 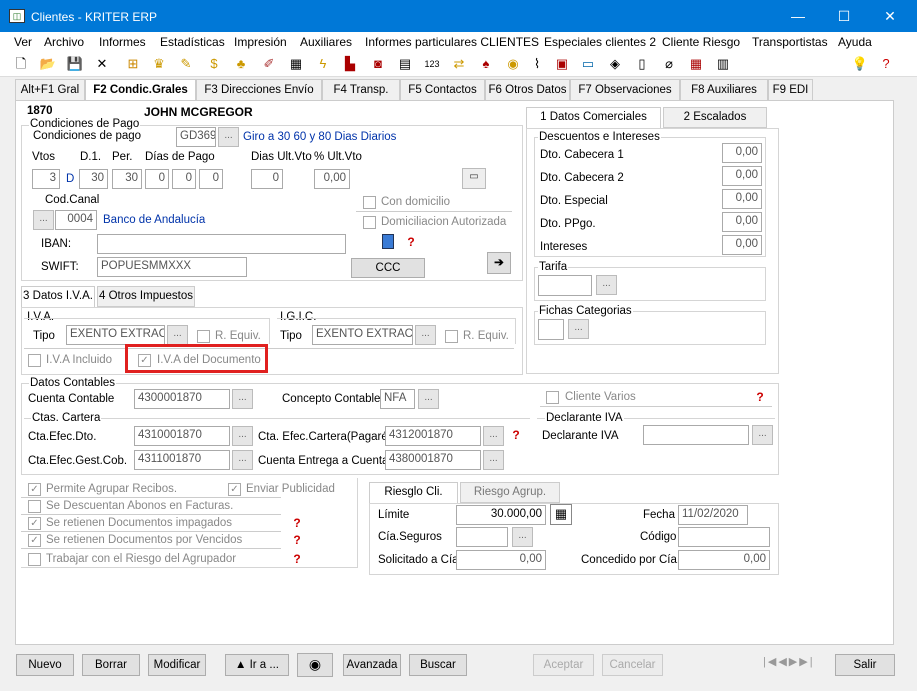 I want to click on buscar-button: Buscar, so click(x=438, y=665).